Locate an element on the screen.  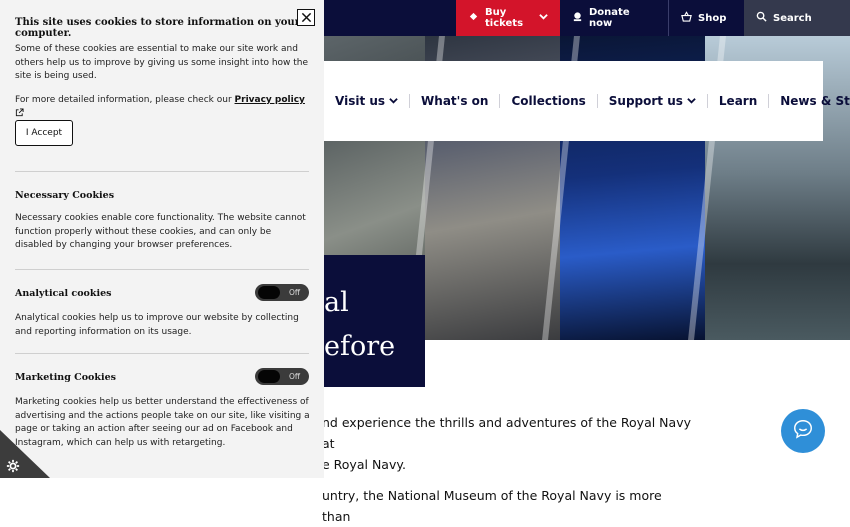
analytical-cookies-toggle: Off is located at coordinates (282, 292).